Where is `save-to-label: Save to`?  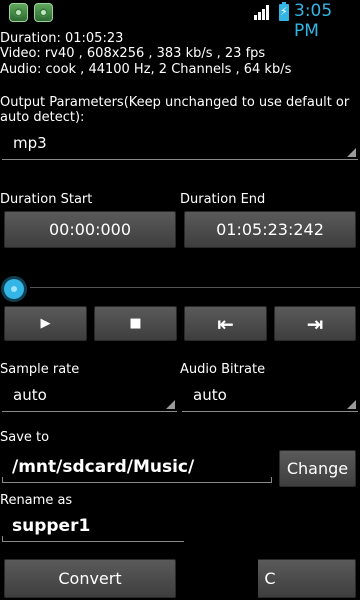
save-to-label: Save to is located at coordinates (25, 437).